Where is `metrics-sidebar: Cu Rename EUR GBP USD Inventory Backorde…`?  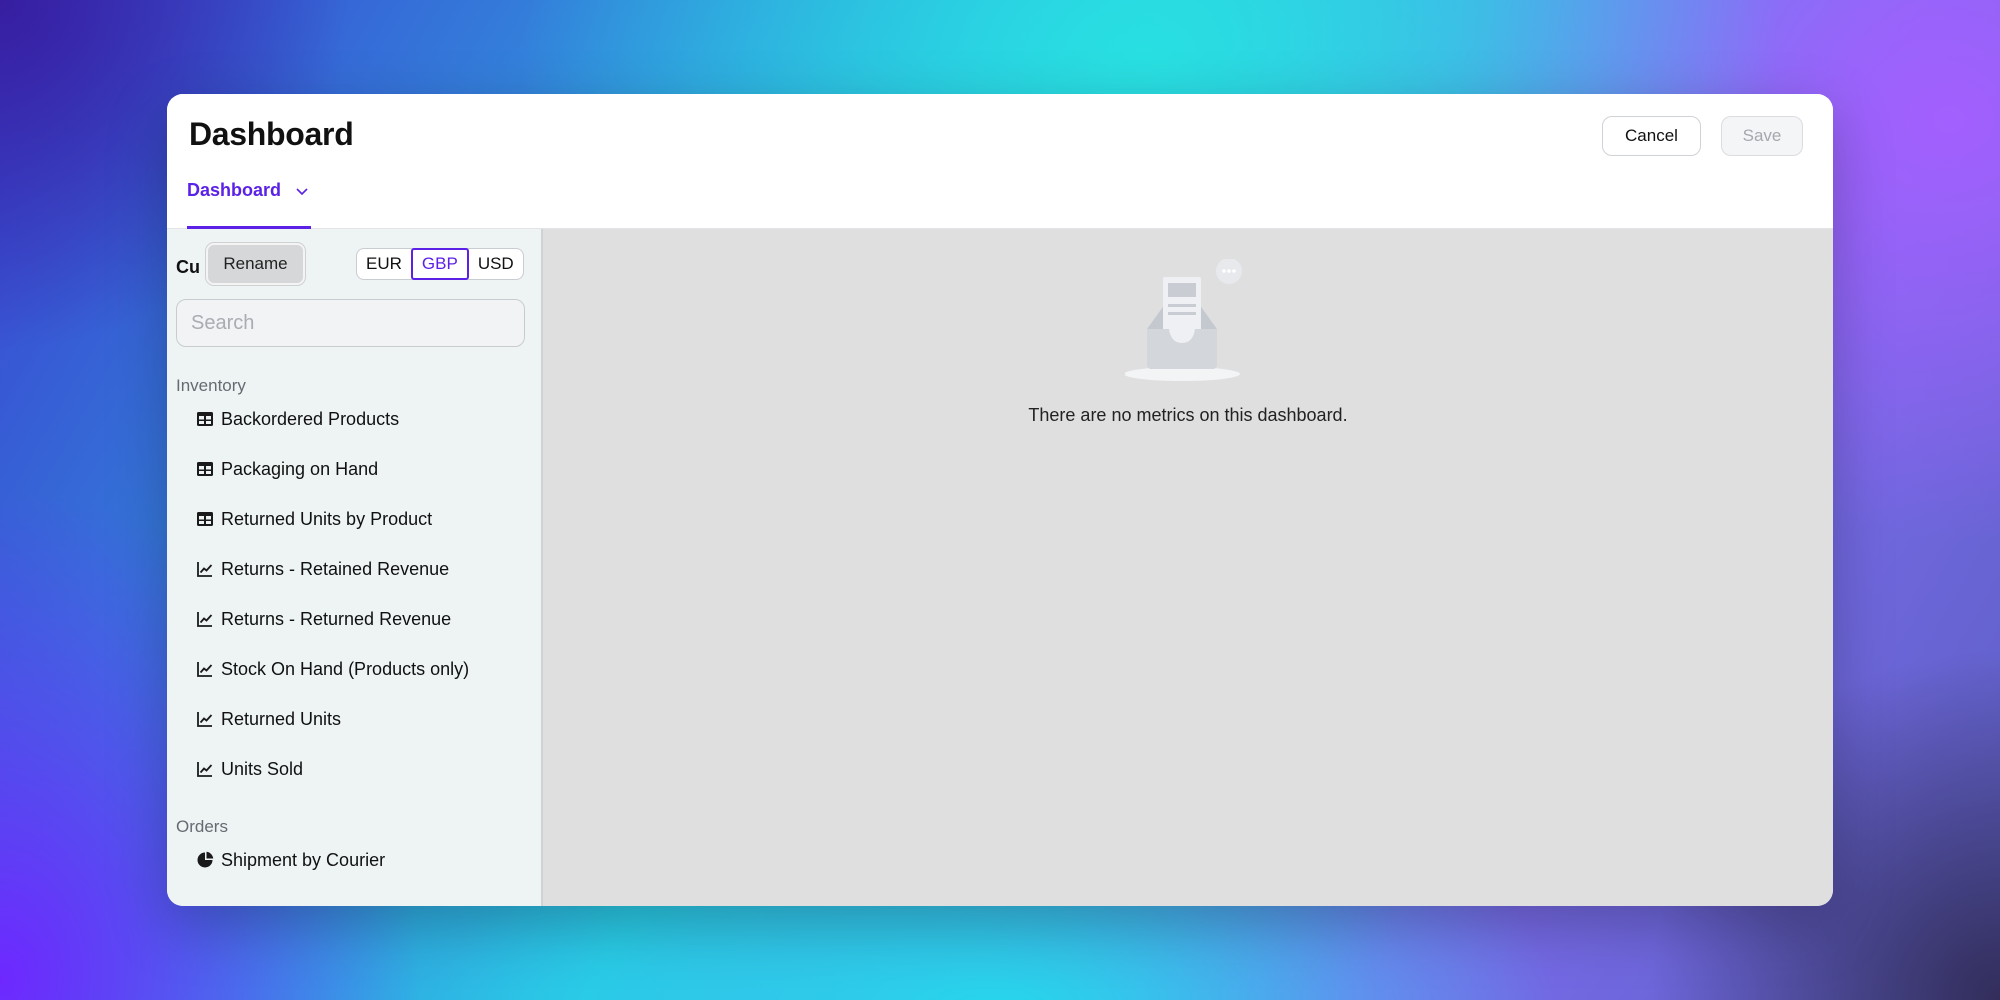
metrics-sidebar: Cu Rename EUR GBP USD Inventory Backorde… is located at coordinates (355, 567).